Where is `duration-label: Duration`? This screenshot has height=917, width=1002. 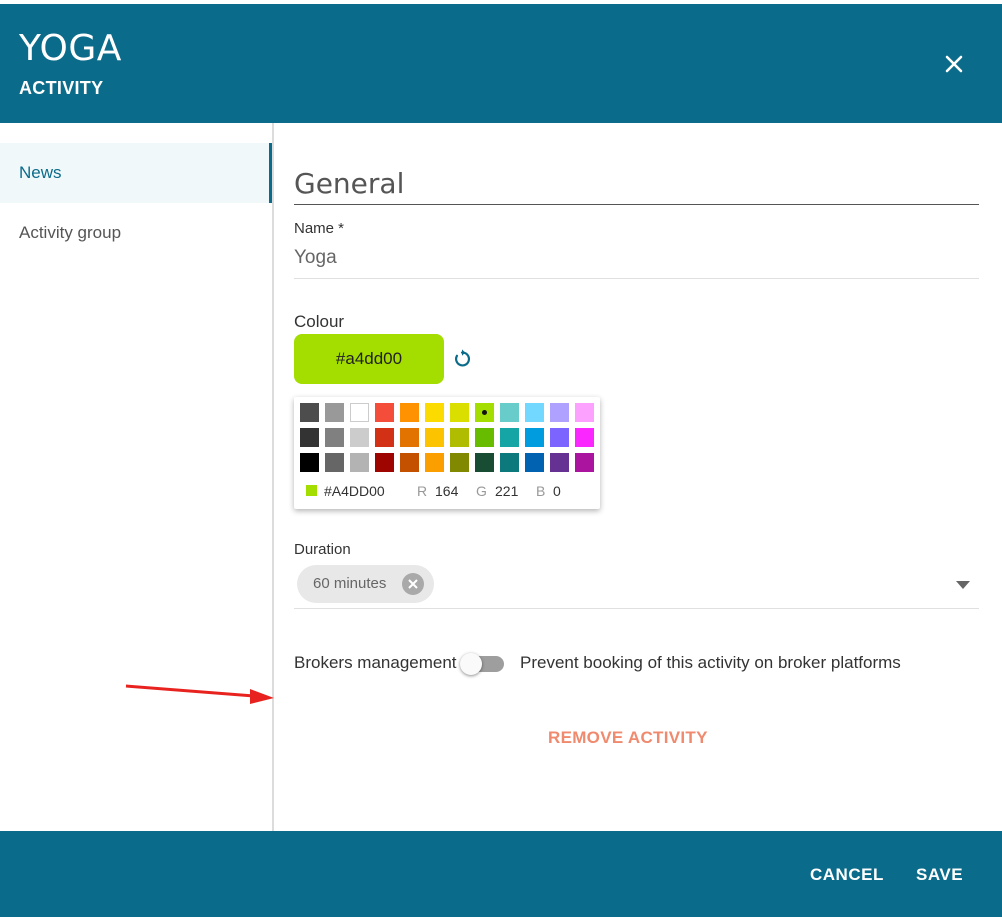 duration-label: Duration is located at coordinates (322, 549).